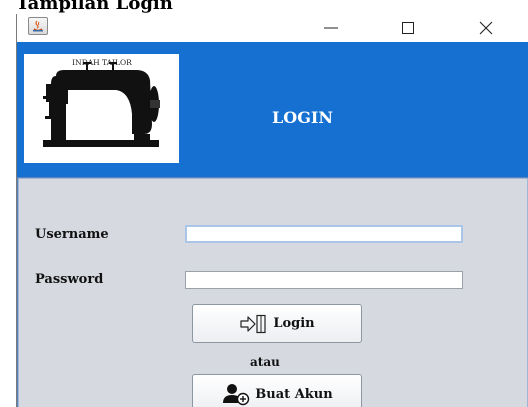 Image resolution: width=528 pixels, height=407 pixels. Describe the element at coordinates (324, 234) in the screenshot. I see `username-input` at that location.